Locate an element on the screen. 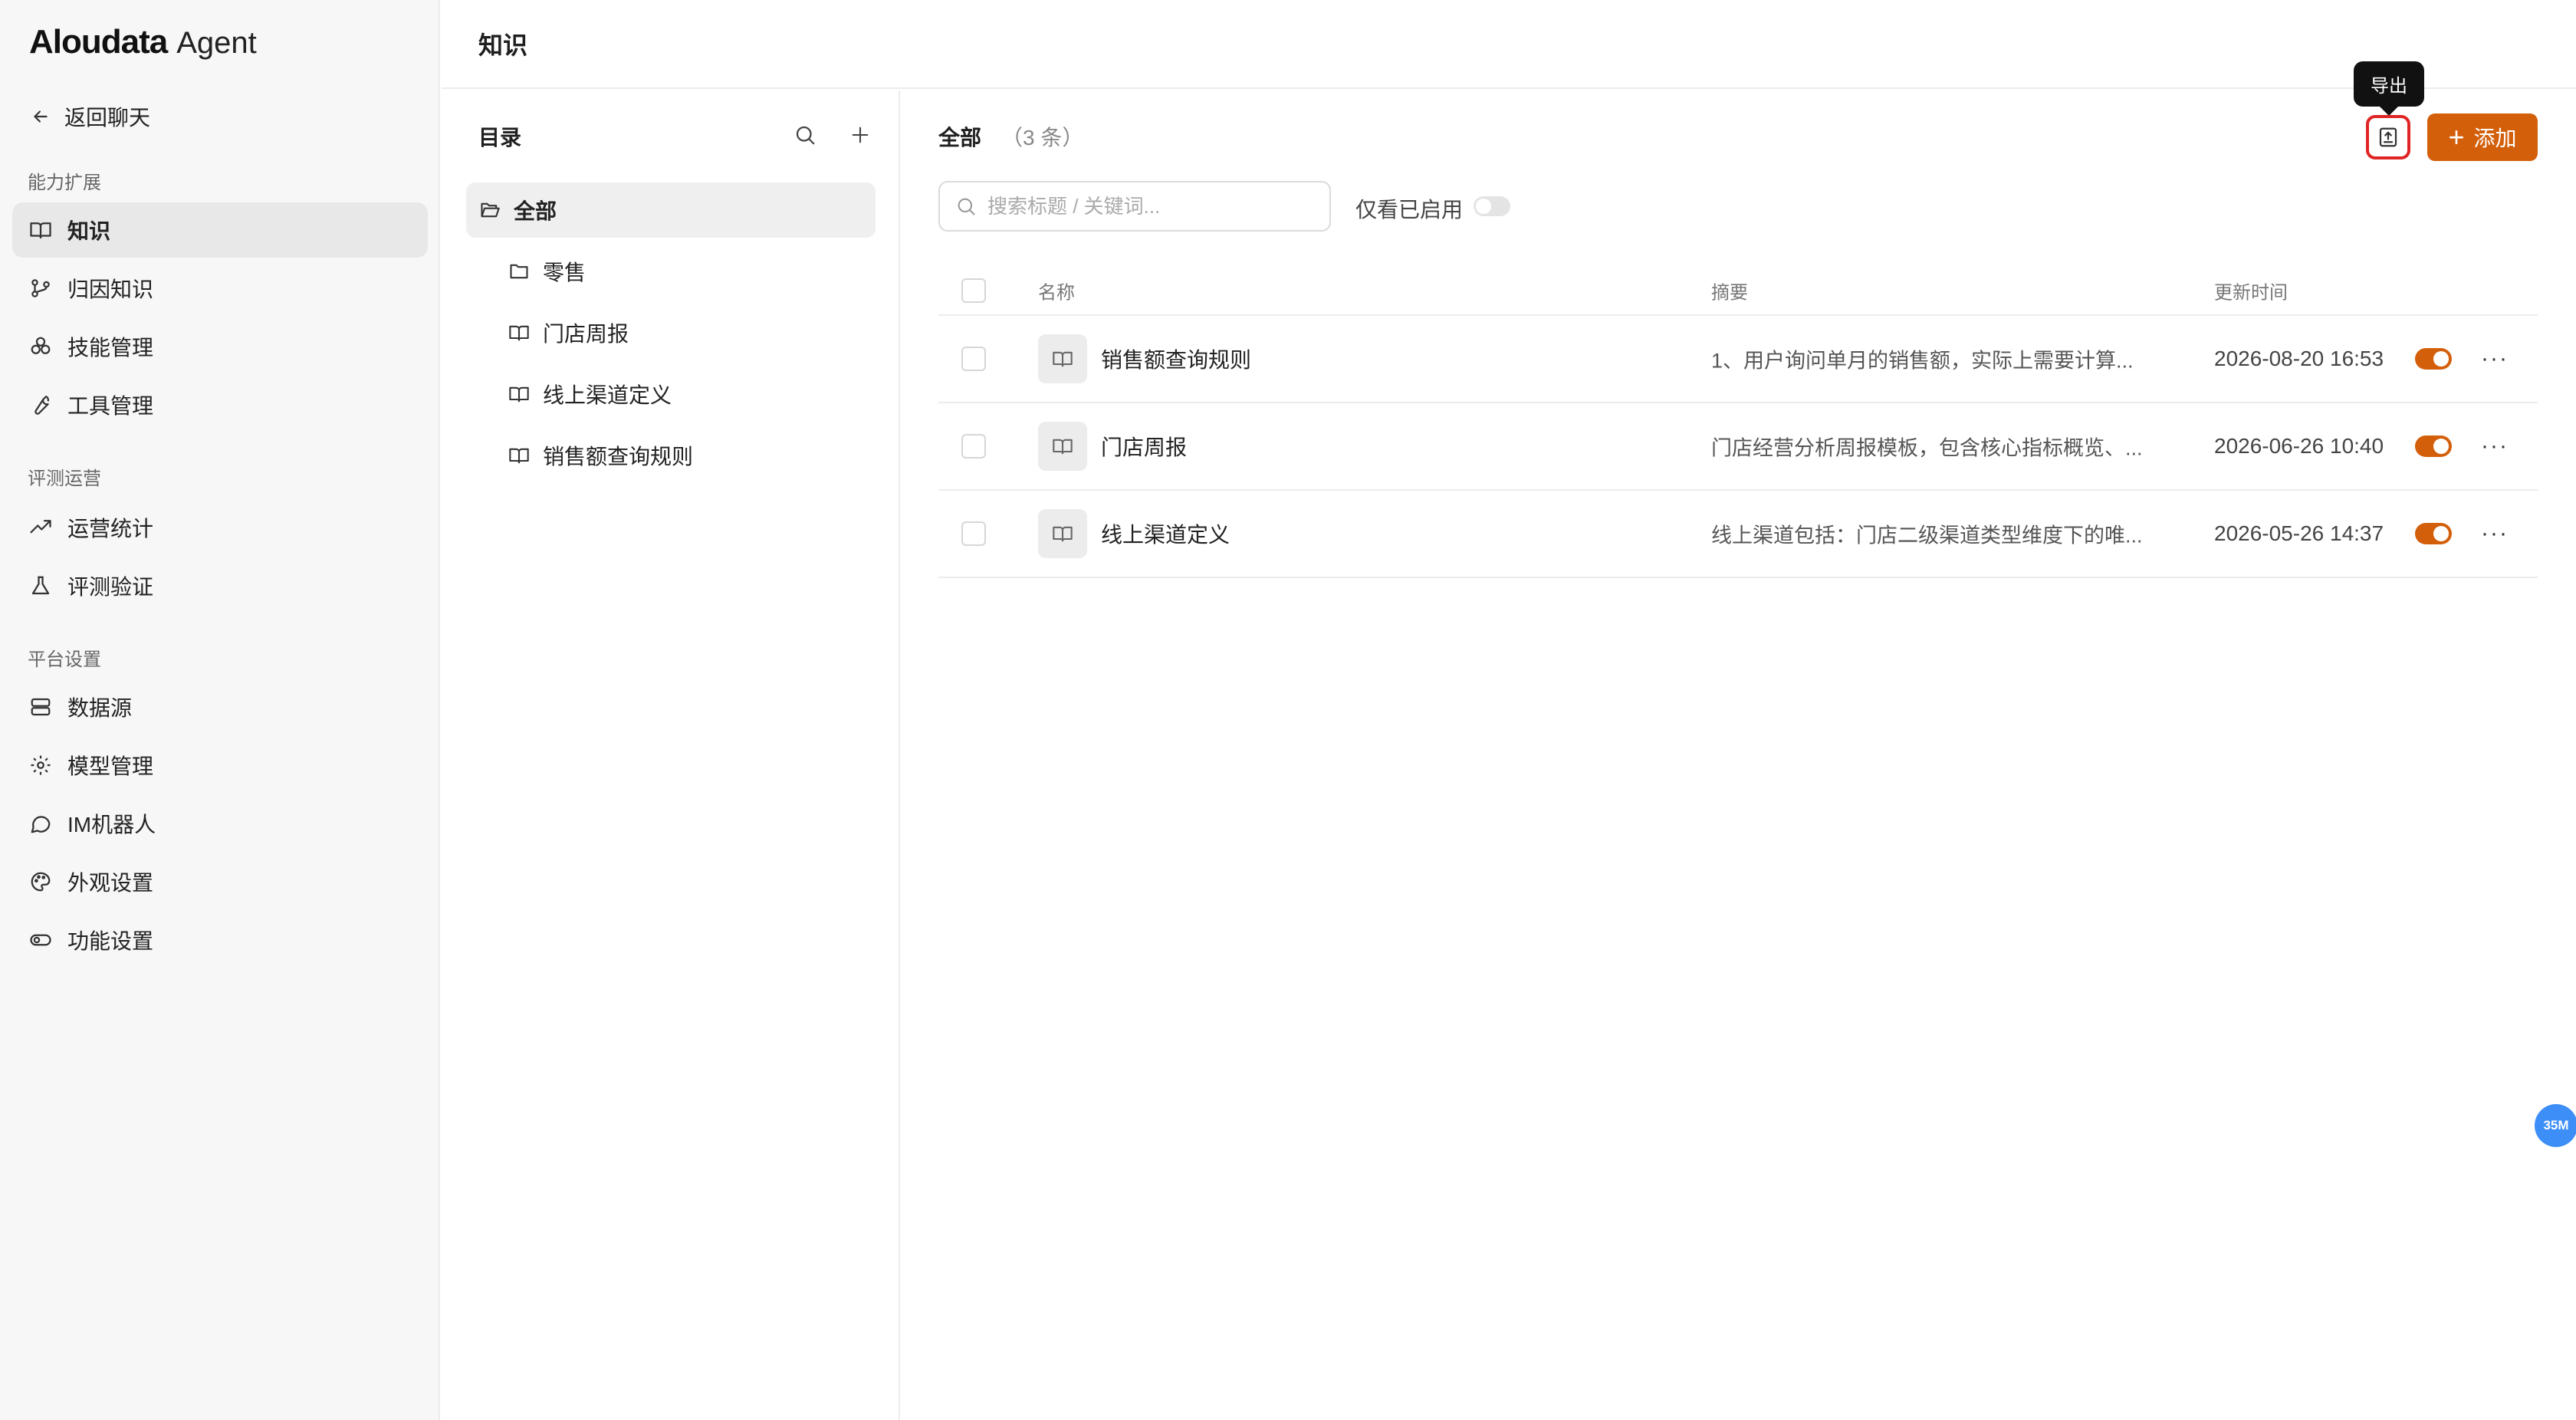 The width and height of the screenshot is (2576, 1420). row-updated: 2026-06-26 10:40 is located at coordinates (2299, 446).